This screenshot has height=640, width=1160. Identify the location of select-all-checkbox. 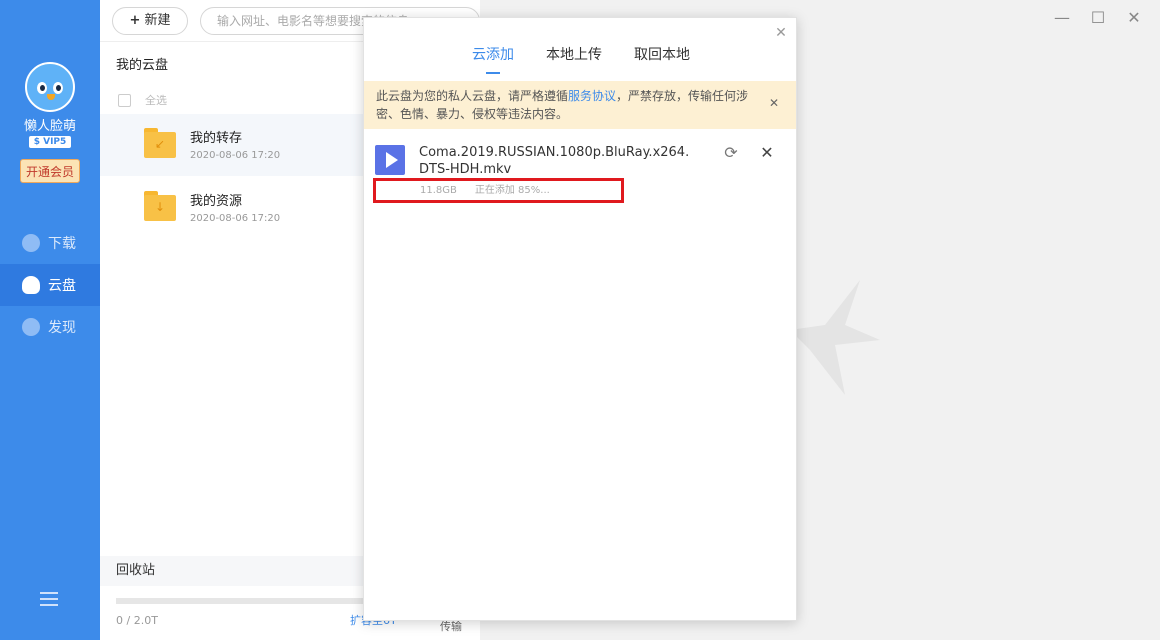
(124, 100).